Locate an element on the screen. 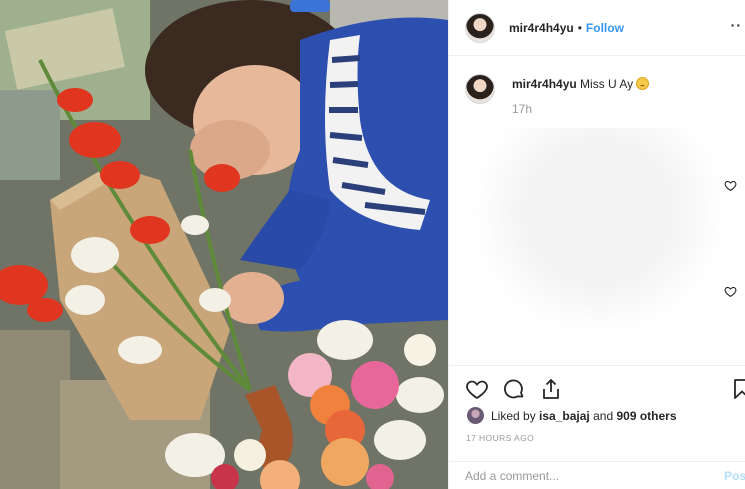 The width and height of the screenshot is (745, 489). heart-icon is located at coordinates (477, 389).